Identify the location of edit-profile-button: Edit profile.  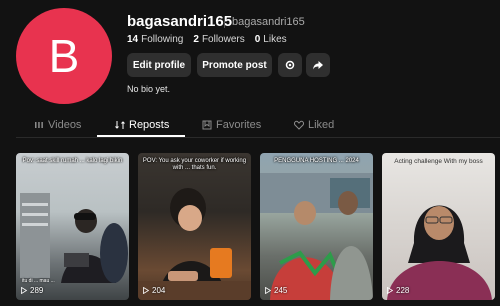
(159, 65).